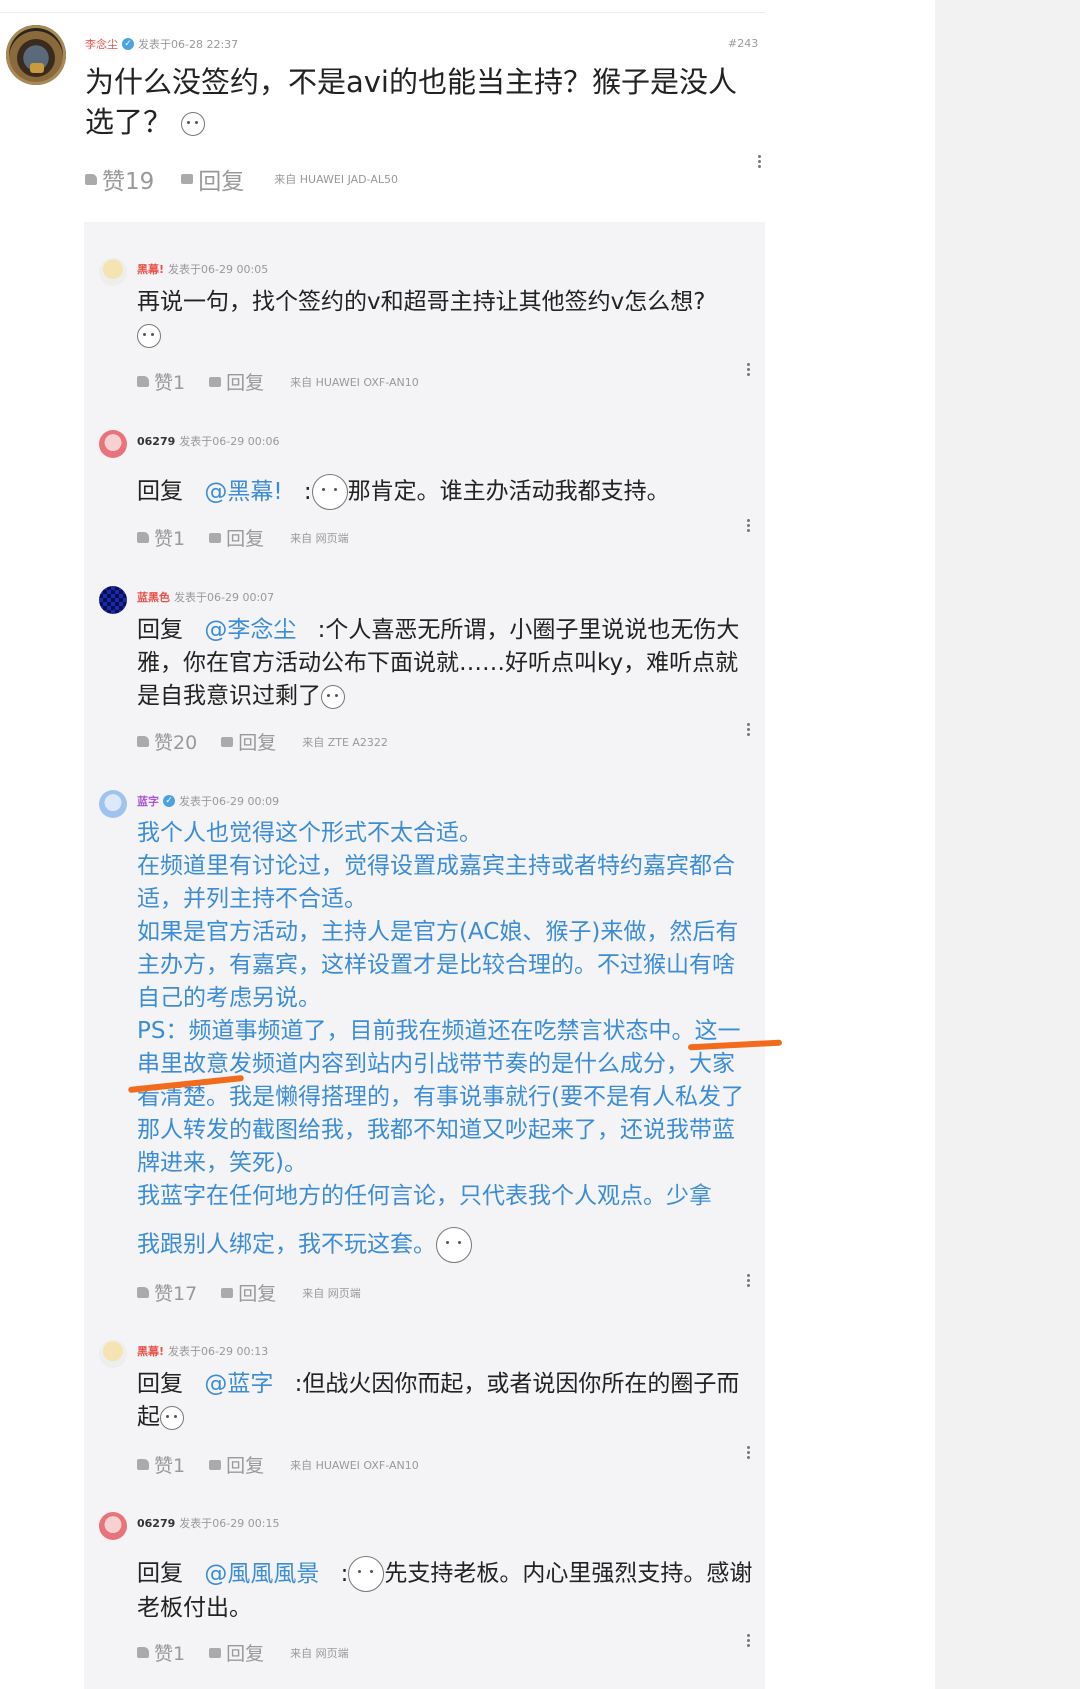  What do you see at coordinates (208, 801) in the screenshot?
I see `reply-meta: 蓝字 ✓ 发表于06-29 00:09` at bounding box center [208, 801].